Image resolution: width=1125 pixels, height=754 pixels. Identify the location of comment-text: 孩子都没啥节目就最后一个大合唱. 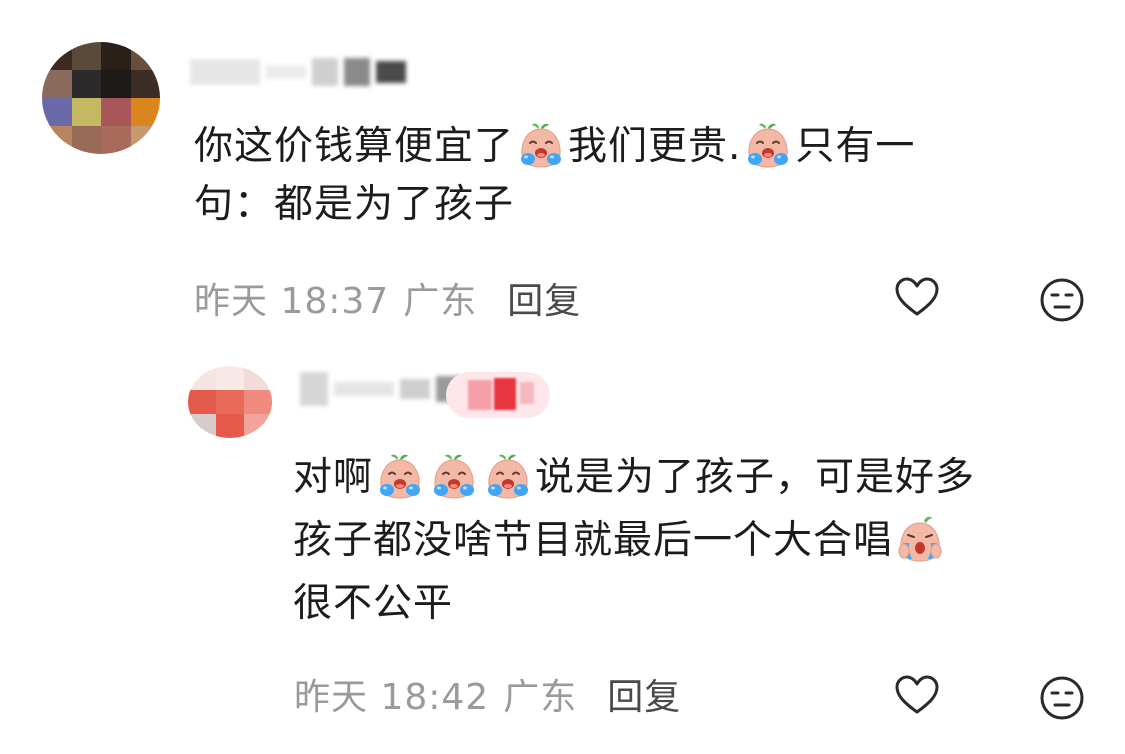
(593, 540).